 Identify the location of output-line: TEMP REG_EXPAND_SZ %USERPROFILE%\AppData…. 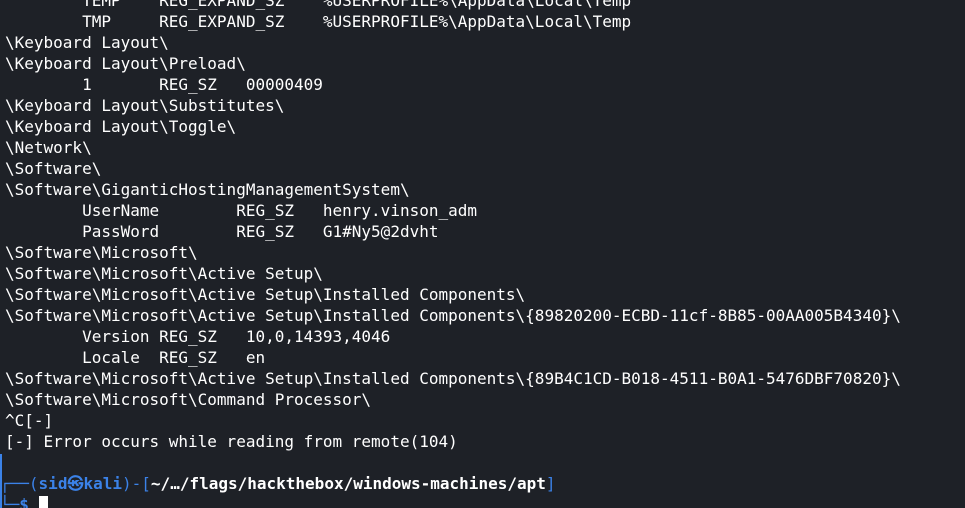
(318, 5).